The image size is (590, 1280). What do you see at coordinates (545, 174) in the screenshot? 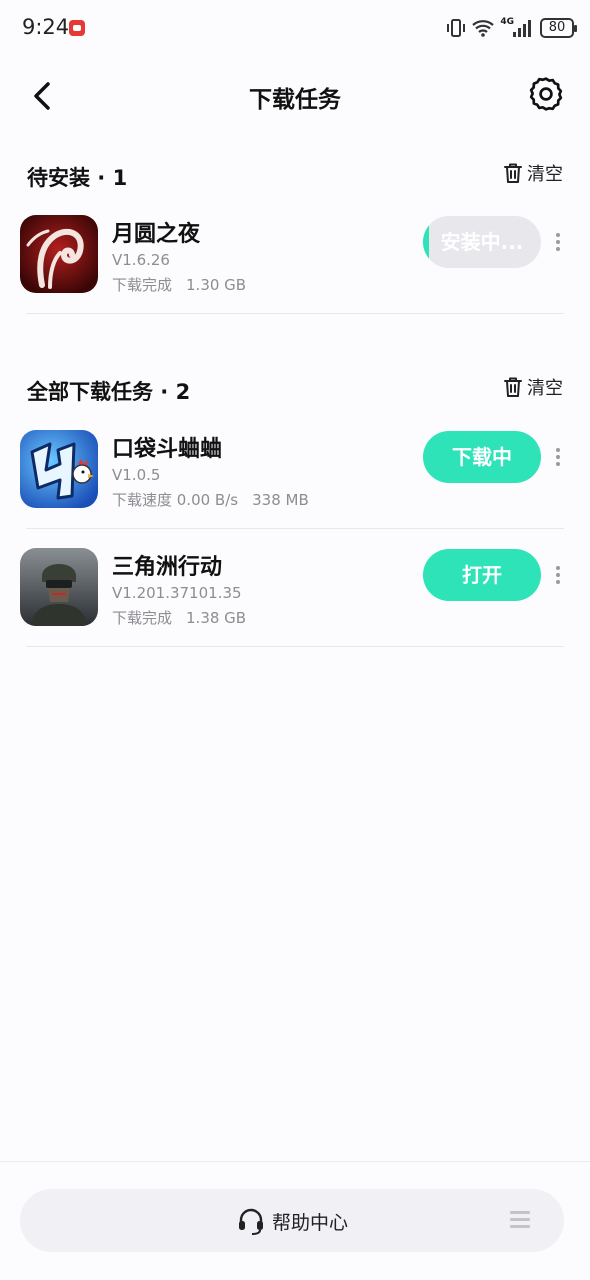
I see `clear-pending-label: 清空` at bounding box center [545, 174].